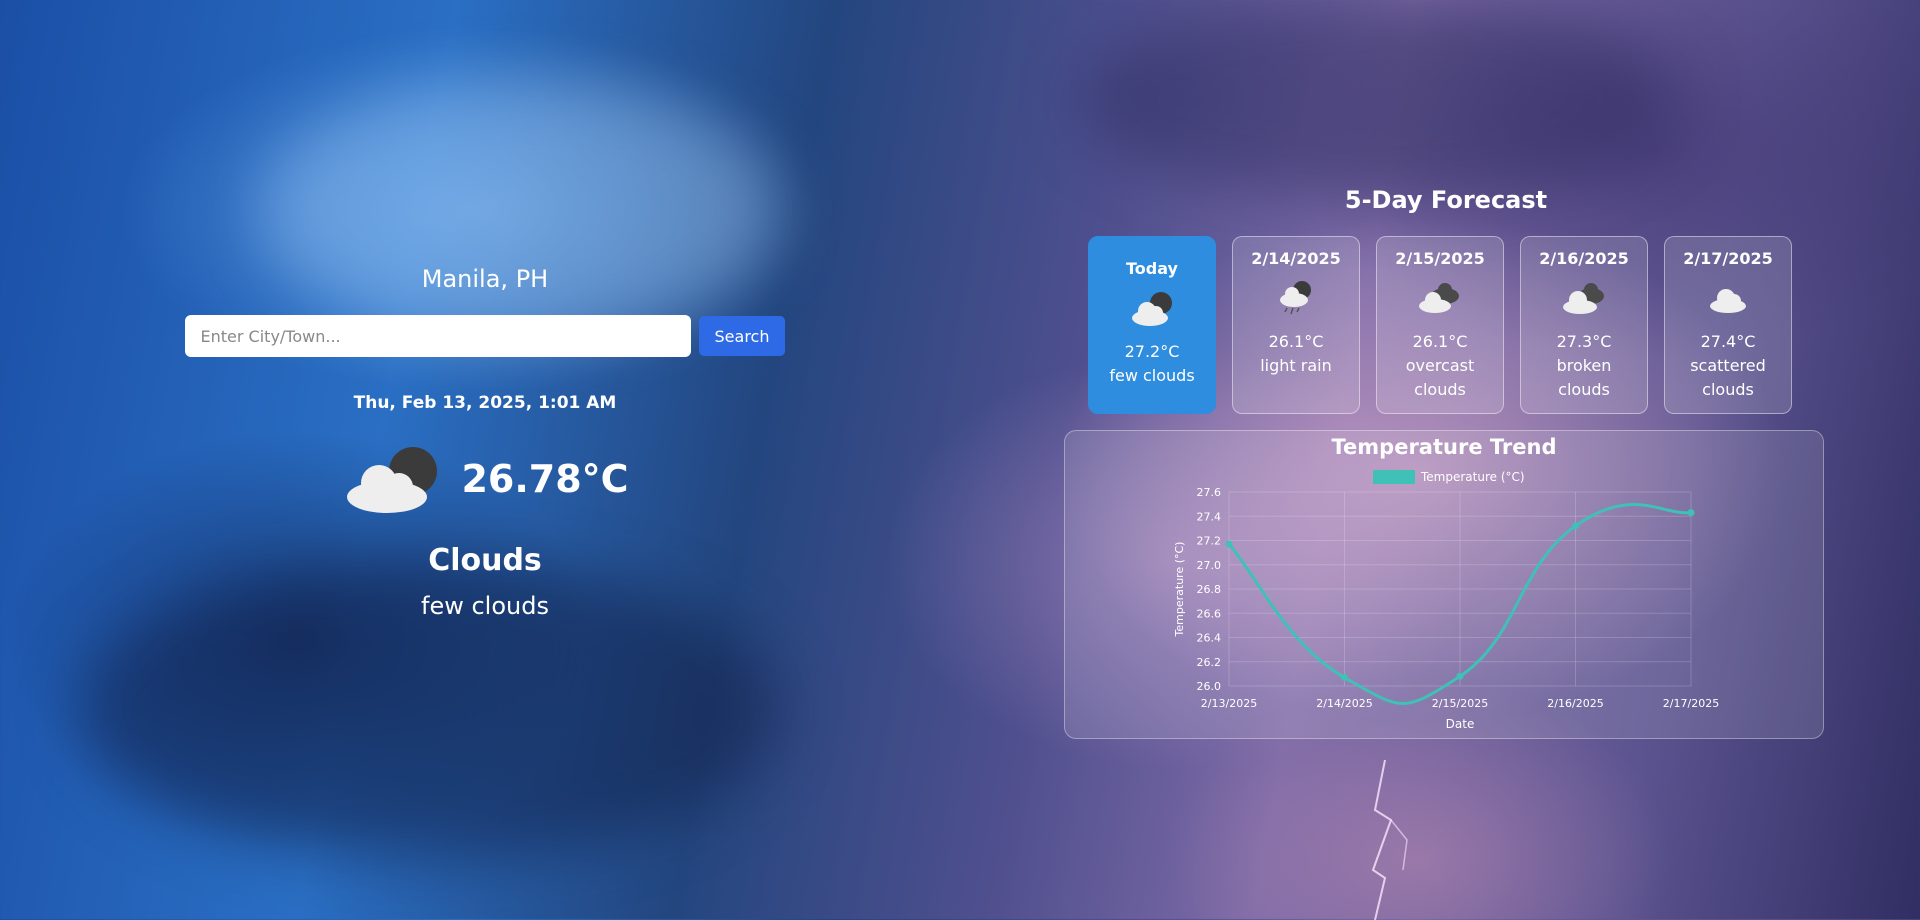 This screenshot has width=1920, height=920. Describe the element at coordinates (1440, 258) in the screenshot. I see `forecast-date: 2/15/2025` at that location.